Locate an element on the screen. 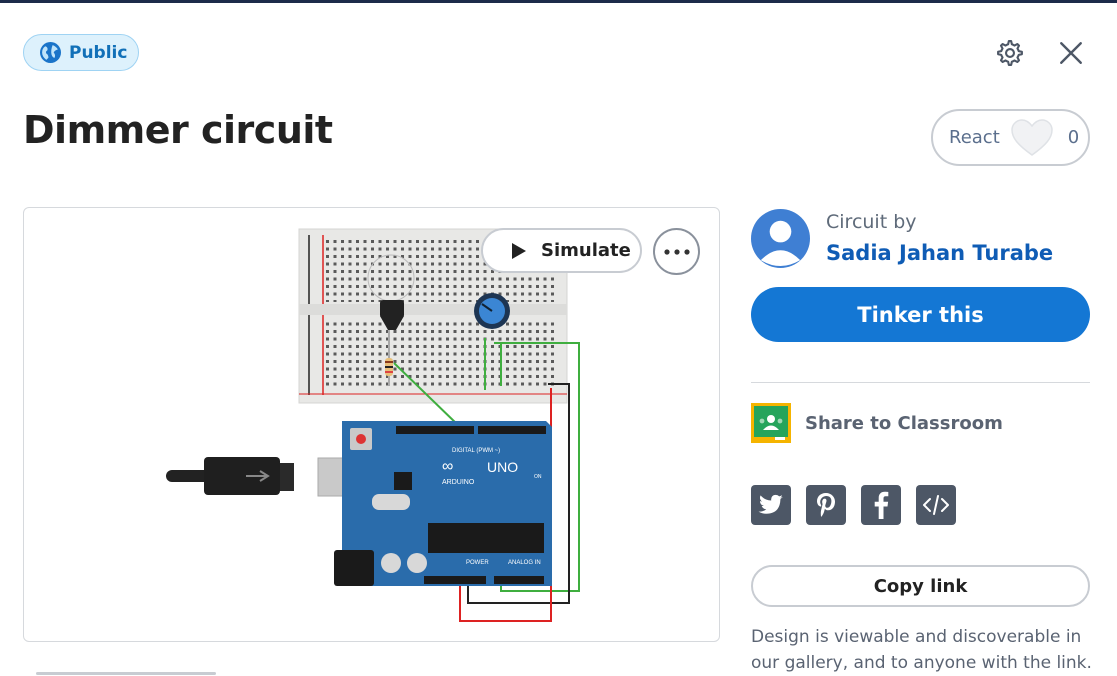 The image size is (1117, 676). pinterest-icon is located at coordinates (826, 505).